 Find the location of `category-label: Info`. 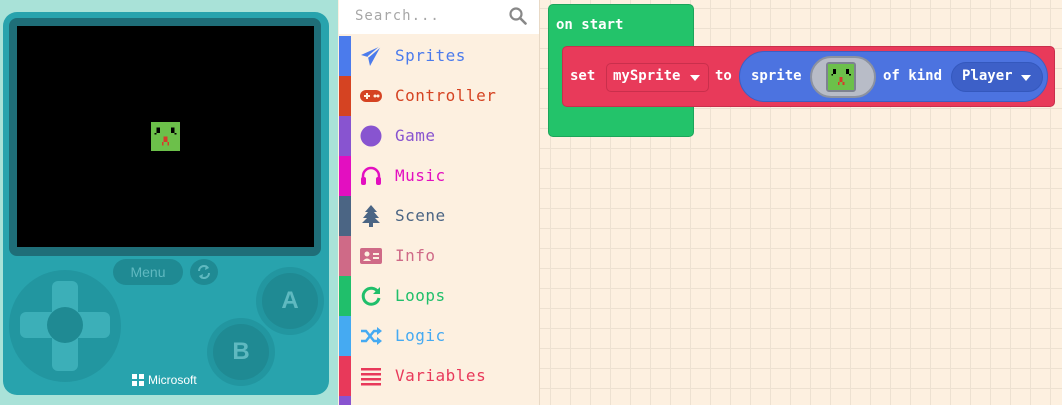

category-label: Info is located at coordinates (415, 255).